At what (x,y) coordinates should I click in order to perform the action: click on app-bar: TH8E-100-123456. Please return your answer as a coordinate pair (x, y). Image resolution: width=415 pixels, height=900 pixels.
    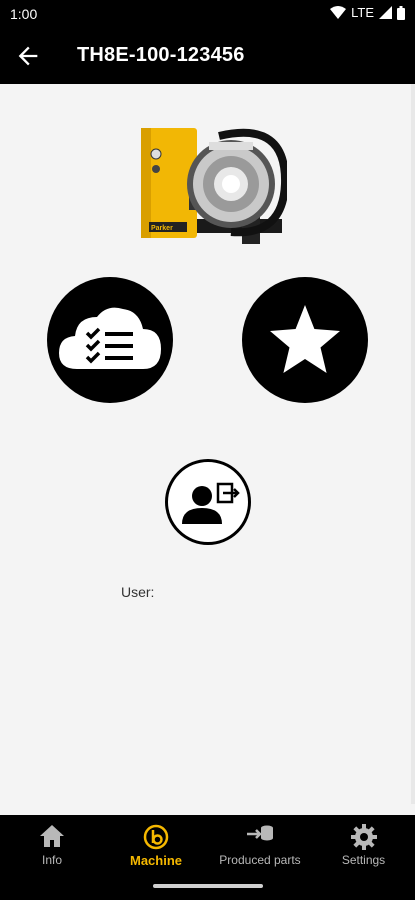
    Looking at the image, I should click on (207, 56).